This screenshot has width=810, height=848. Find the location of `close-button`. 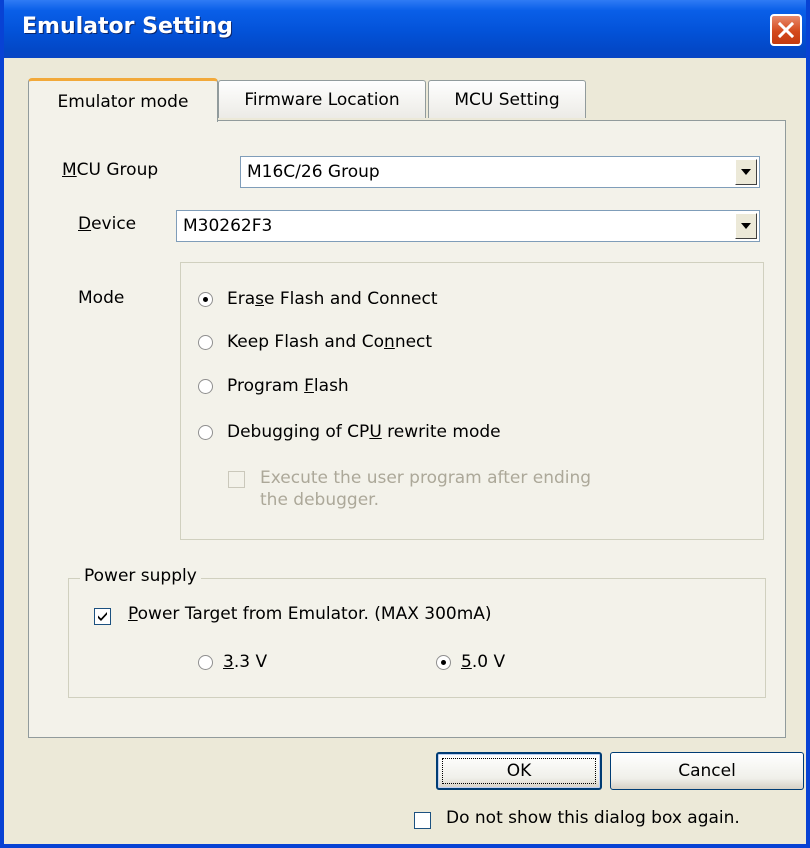

close-button is located at coordinates (786, 30).